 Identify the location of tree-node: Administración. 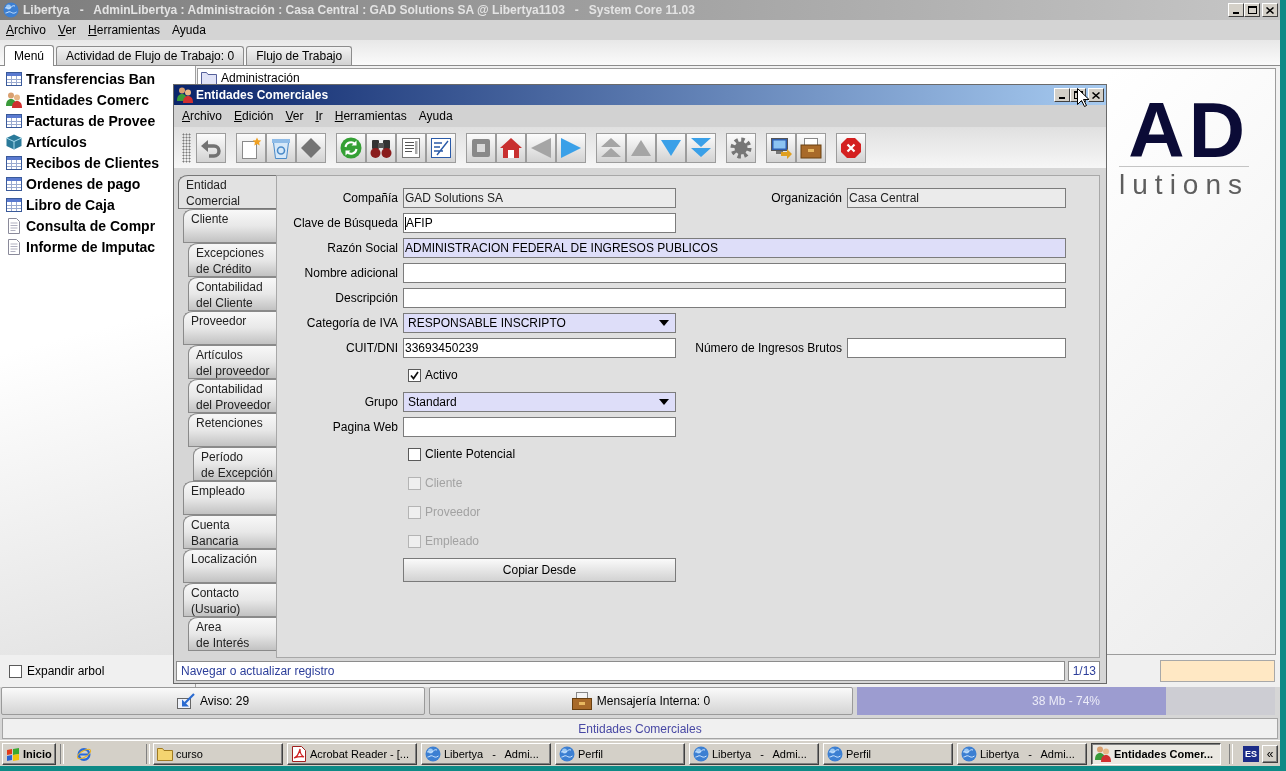
(260, 78).